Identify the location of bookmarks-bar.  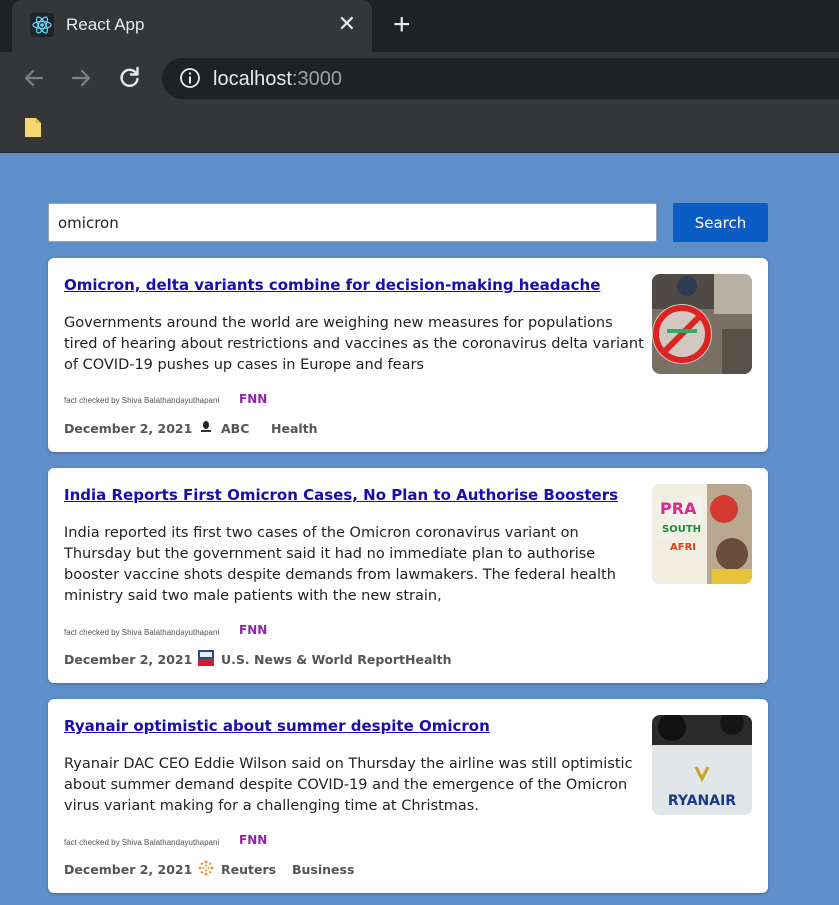
(419, 128).